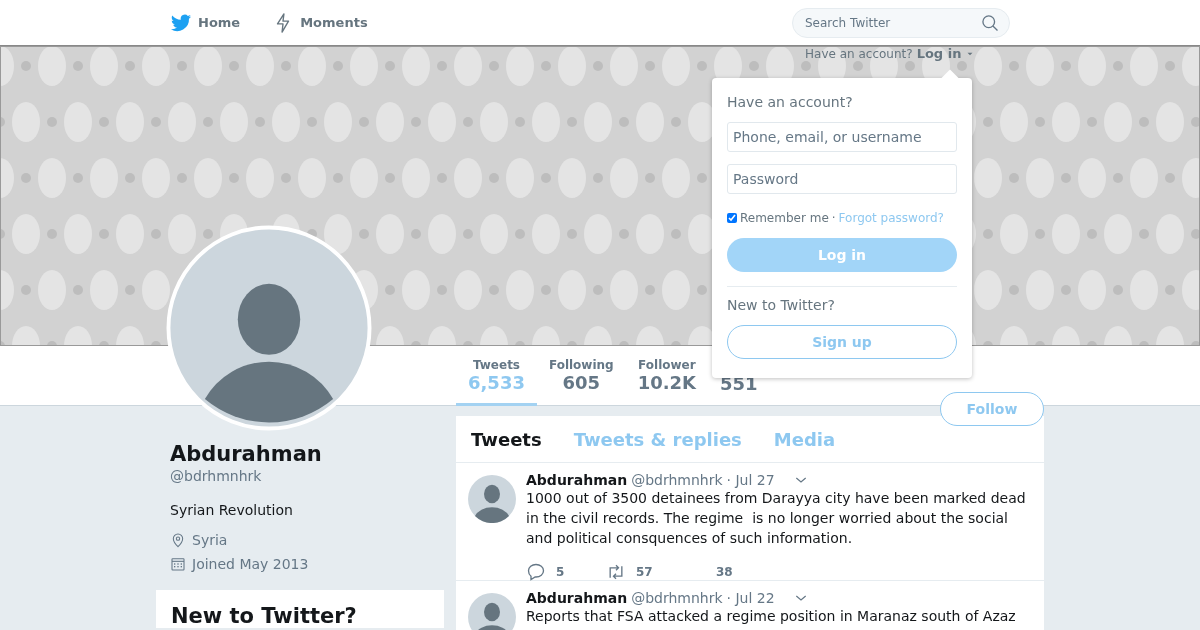  Describe the element at coordinates (859, 53) in the screenshot. I see `account-prompt: Have an account?` at that location.